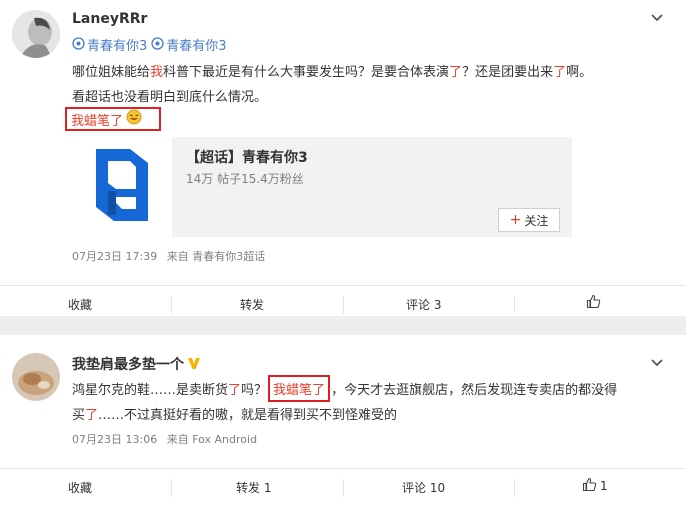  I want to click on follow-button: + 关注, so click(529, 220).